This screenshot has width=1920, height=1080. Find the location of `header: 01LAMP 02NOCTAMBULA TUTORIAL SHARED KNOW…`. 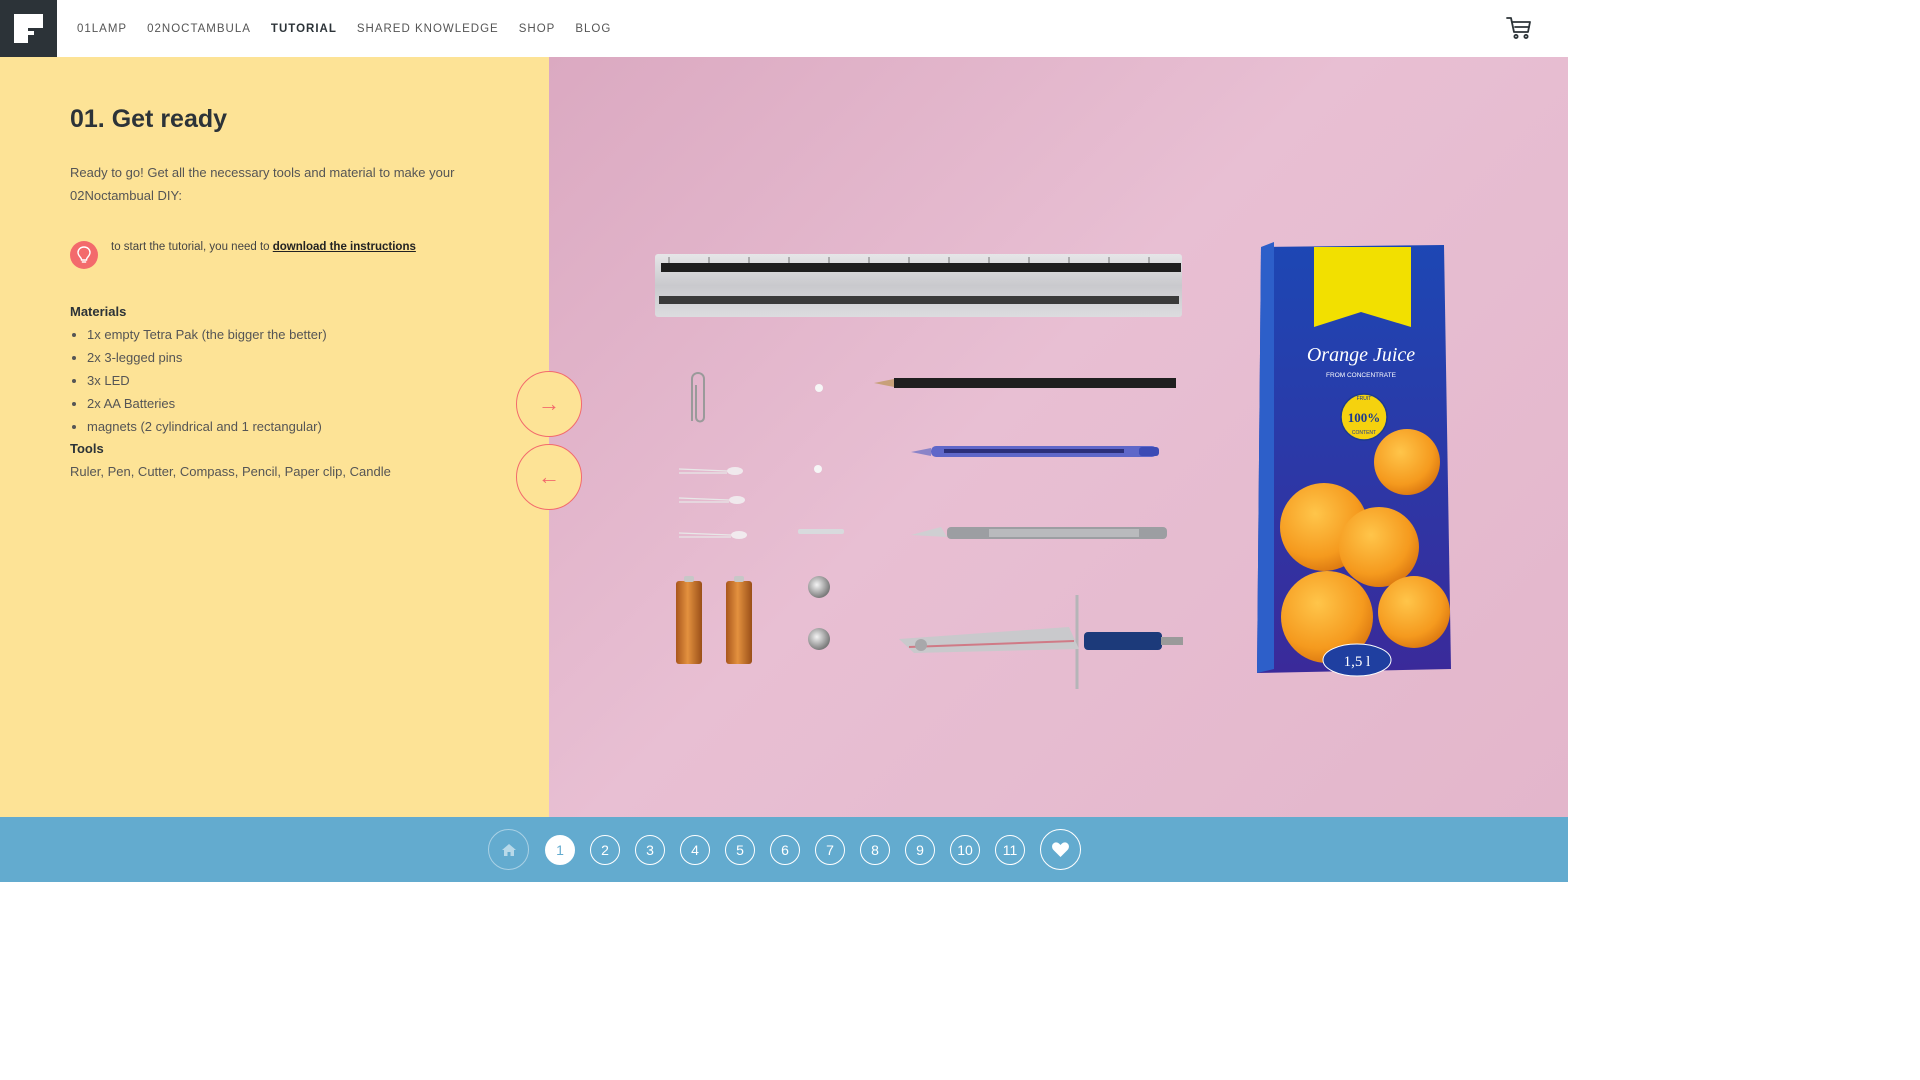

header: 01LAMP 02NOCTAMBULA TUTORIAL SHARED KNOW… is located at coordinates (784, 28).